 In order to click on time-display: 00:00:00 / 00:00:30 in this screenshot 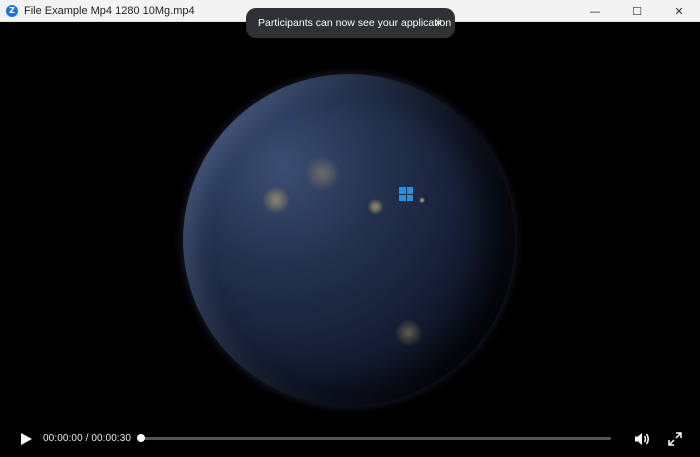, I will do `click(87, 438)`.